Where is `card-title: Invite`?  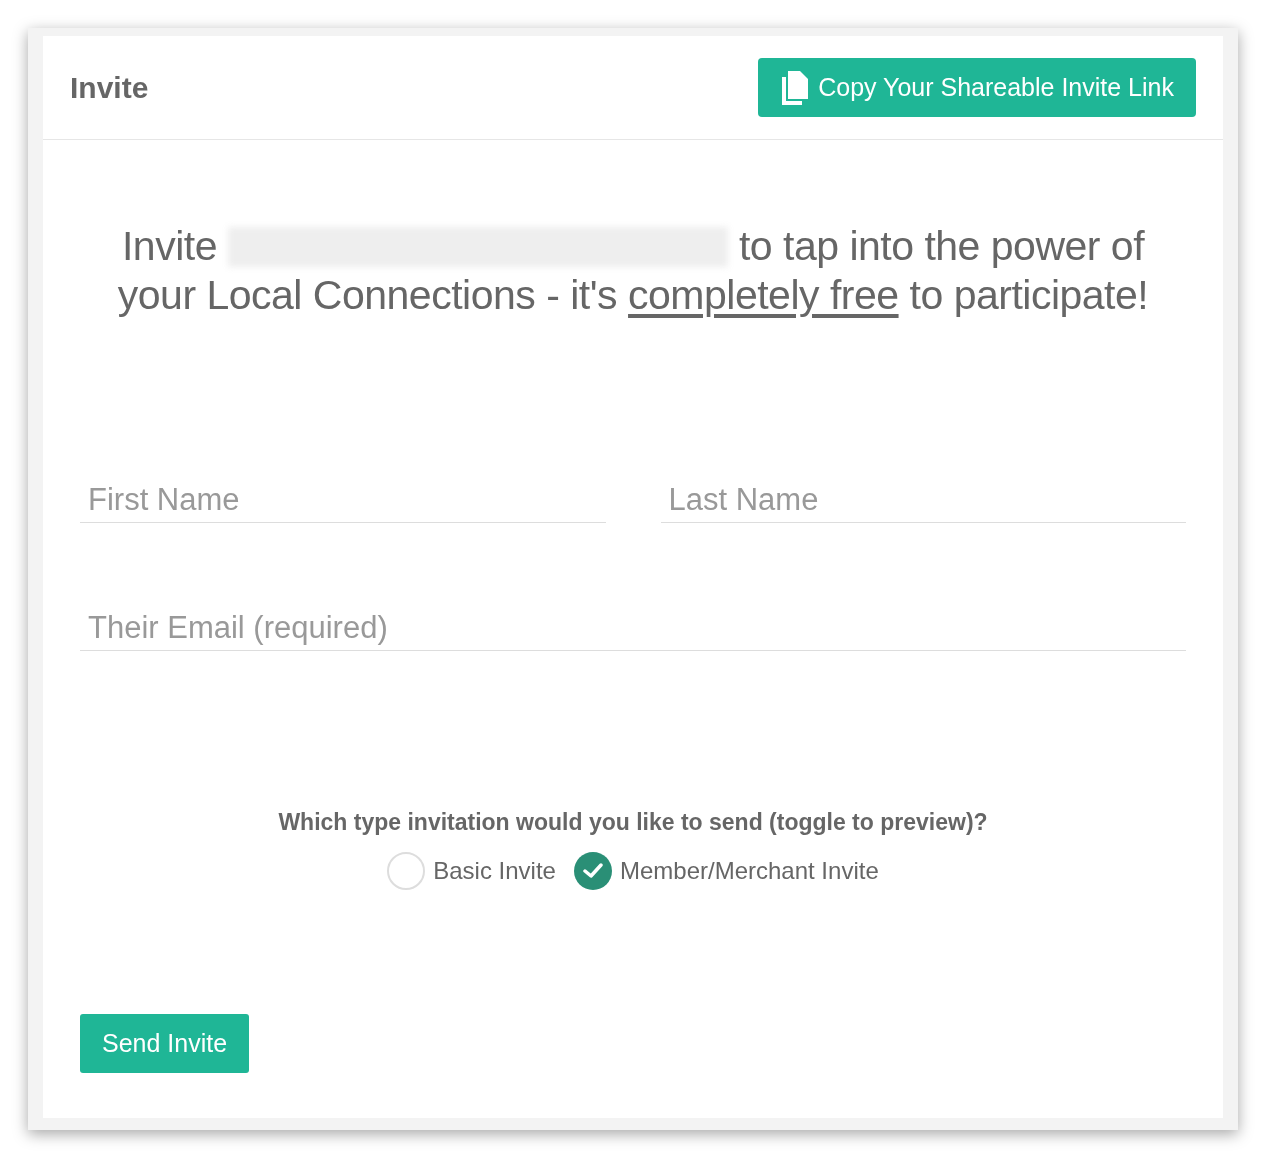
card-title: Invite is located at coordinates (109, 87).